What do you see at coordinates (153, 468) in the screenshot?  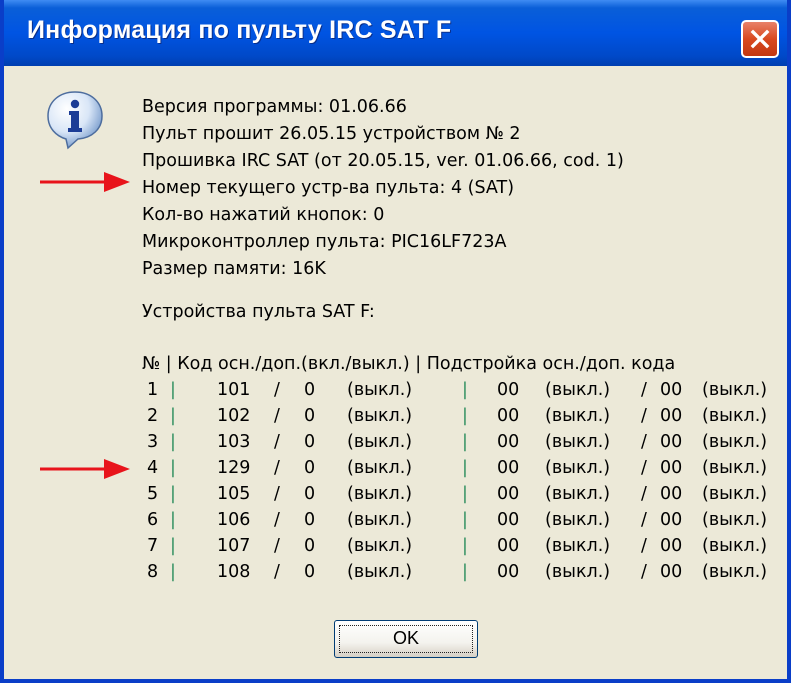 I see `row-number: 4` at bounding box center [153, 468].